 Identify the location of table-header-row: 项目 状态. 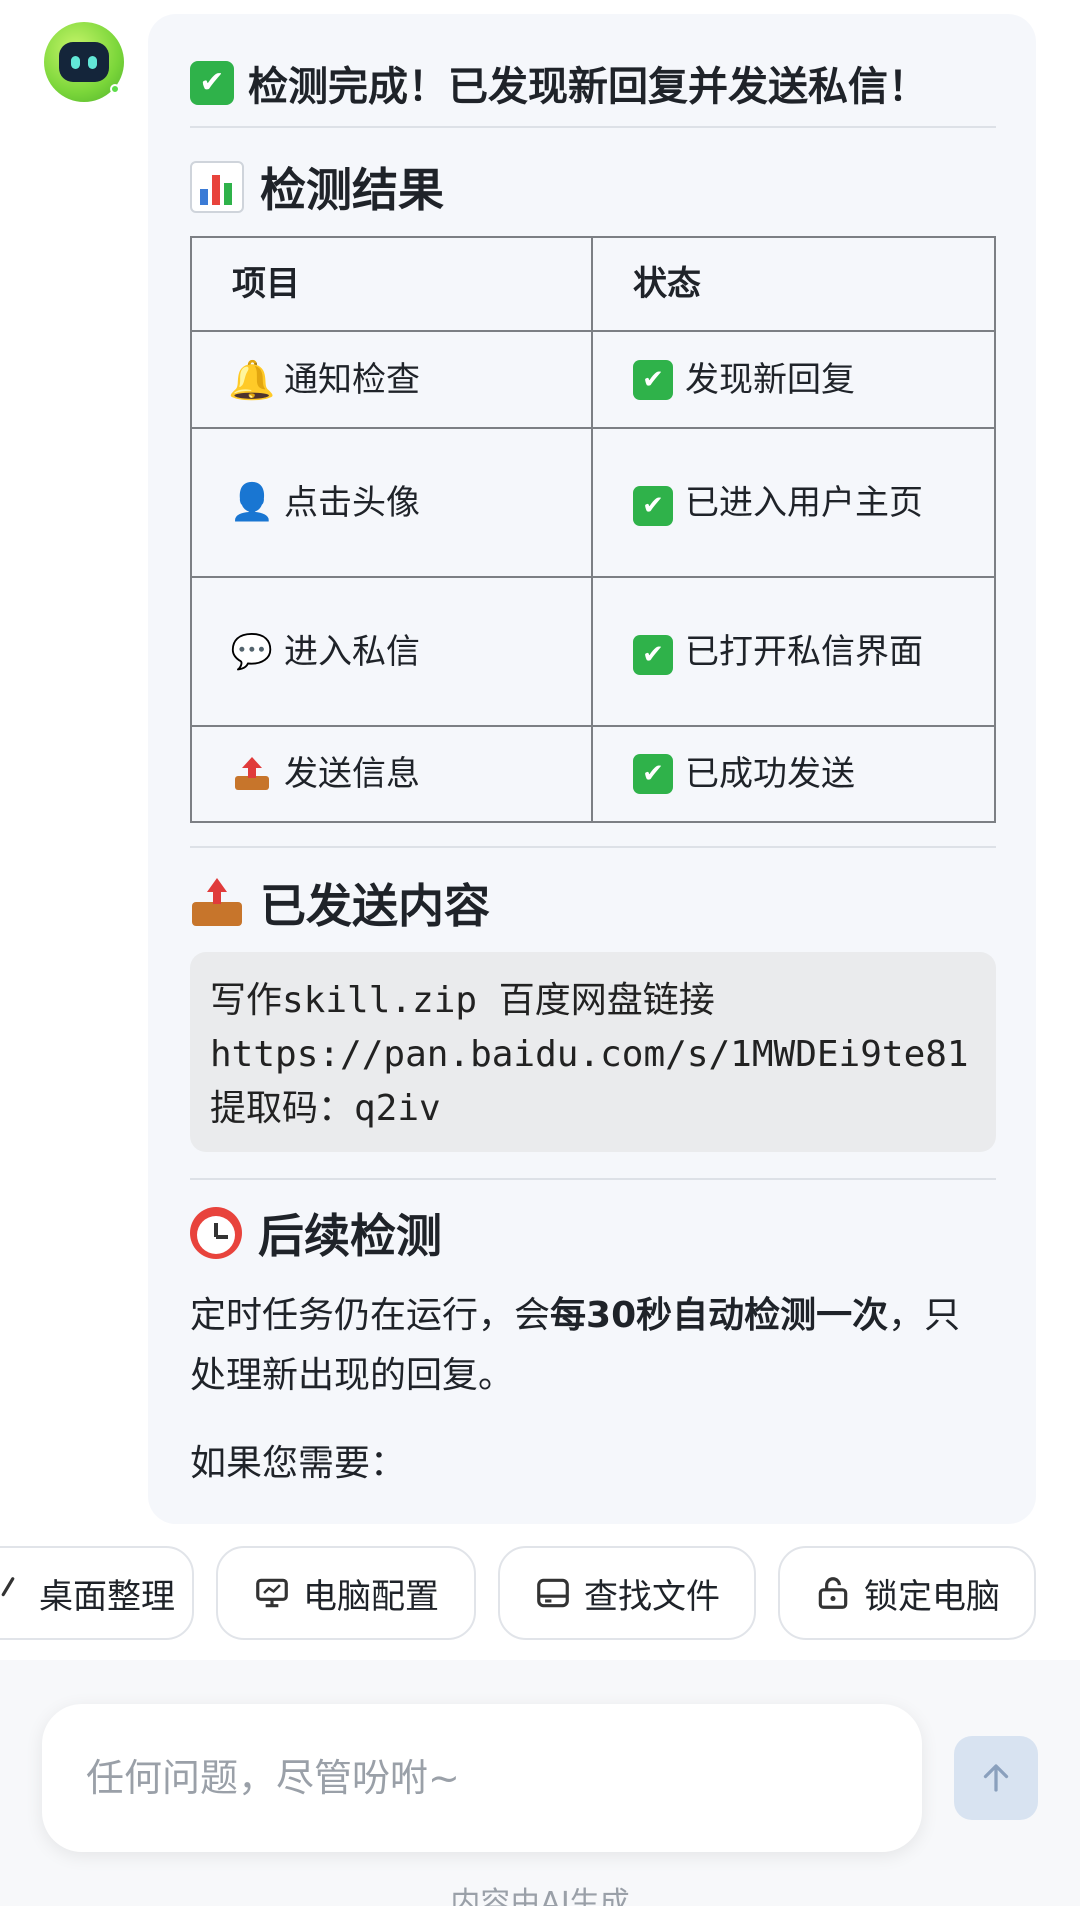
(593, 284).